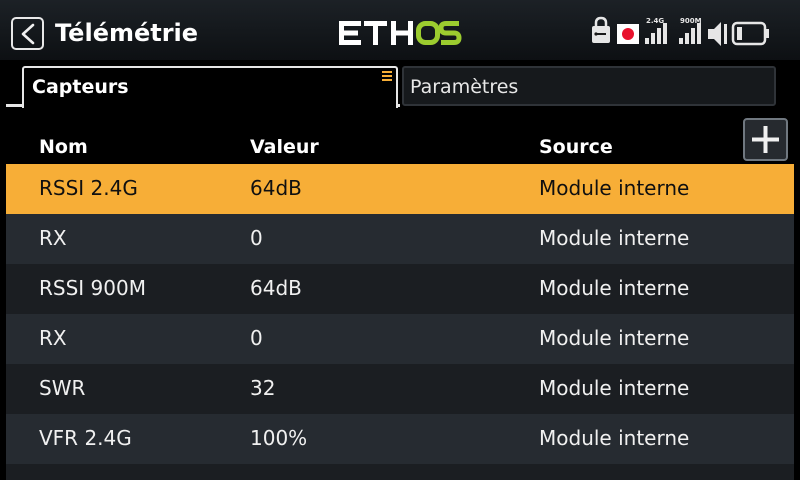 This screenshot has height=480, width=800. Describe the element at coordinates (88, 188) in the screenshot. I see `sensor-name: RSSI 2.4G` at that location.